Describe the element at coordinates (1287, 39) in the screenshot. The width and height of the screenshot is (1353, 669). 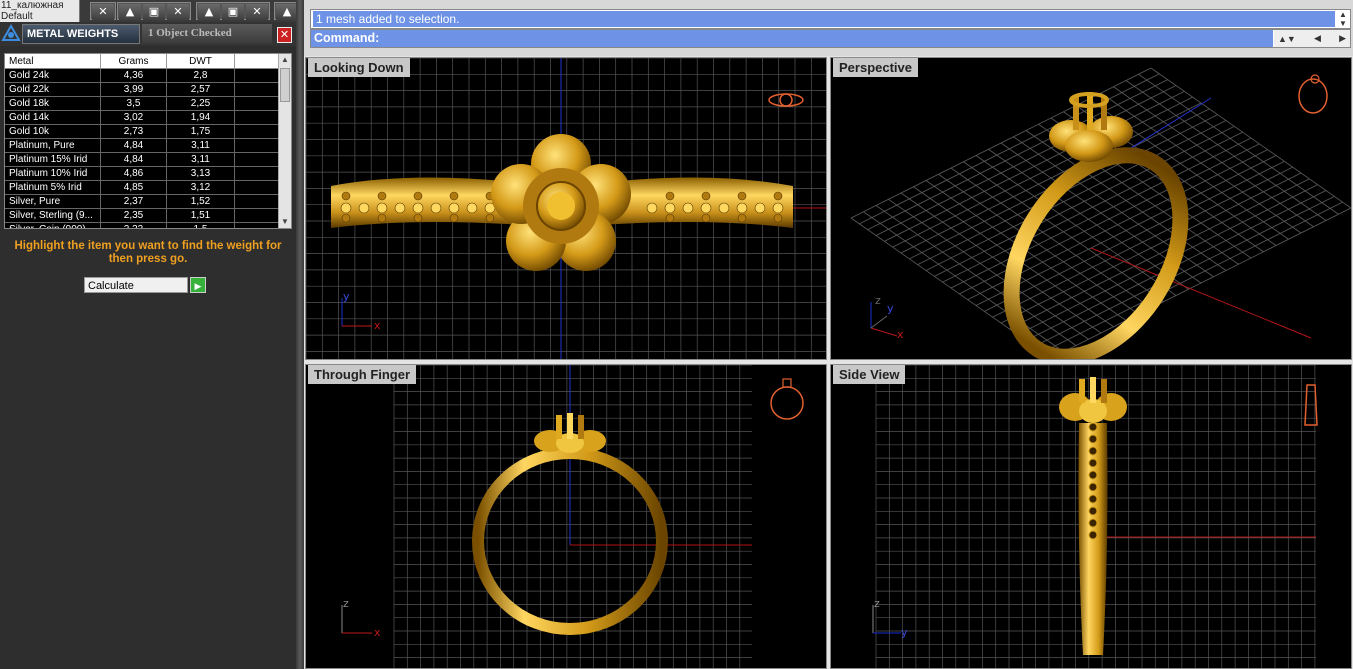
I see `spin-icon: ▲▼` at that location.